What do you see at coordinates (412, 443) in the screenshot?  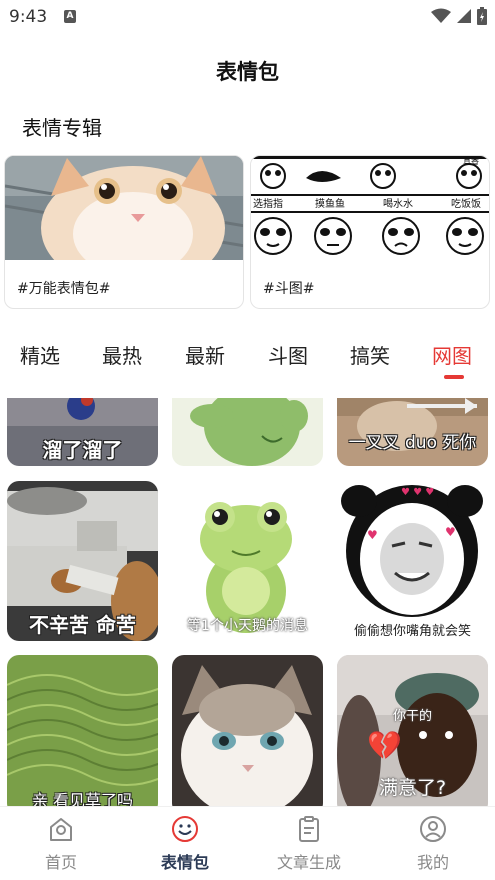 I see `meme-caption: 一叉叉 duo 死你` at bounding box center [412, 443].